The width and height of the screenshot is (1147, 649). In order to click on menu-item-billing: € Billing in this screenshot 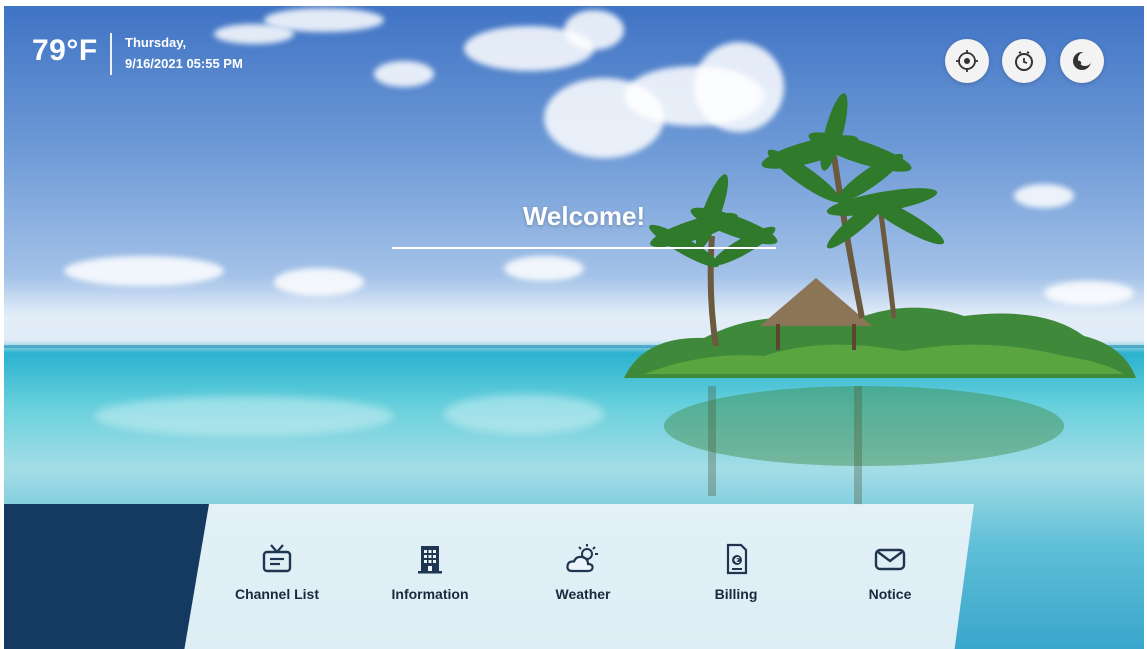, I will do `click(736, 587)`.